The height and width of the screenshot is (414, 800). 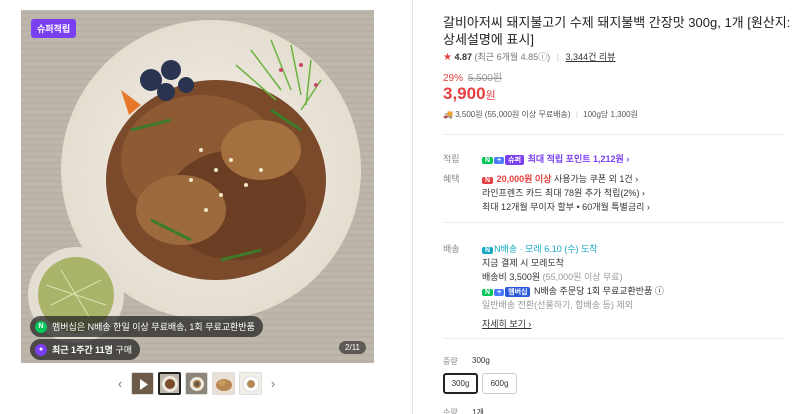 What do you see at coordinates (273, 383) in the screenshot?
I see `thumbnail-next-button: ›` at bounding box center [273, 383].